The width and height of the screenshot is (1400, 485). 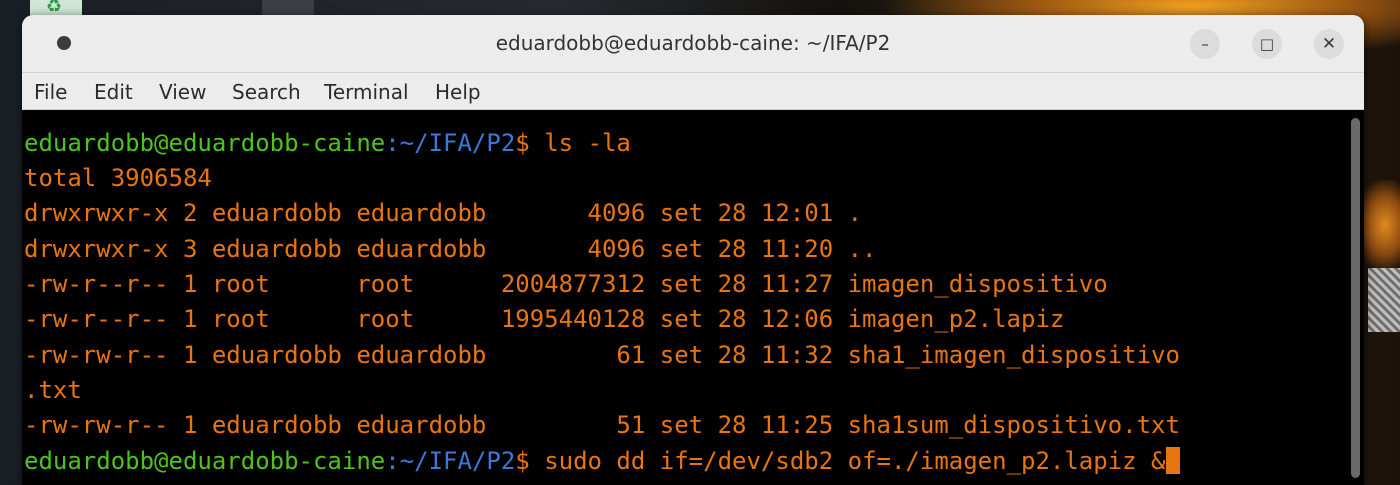 I want to click on close-button: ✕, so click(x=1329, y=44).